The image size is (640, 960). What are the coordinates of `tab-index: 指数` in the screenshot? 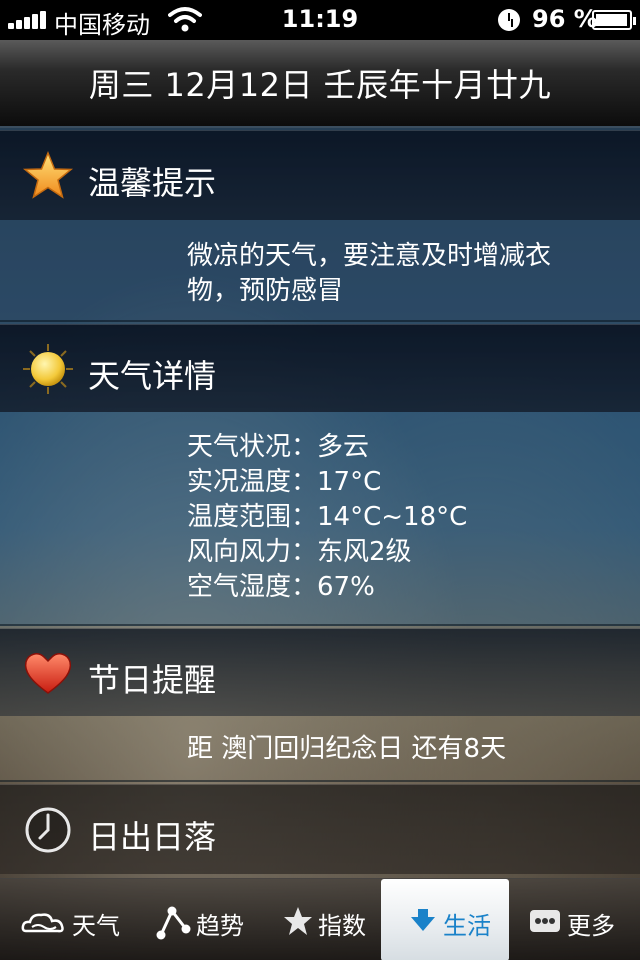 It's located at (318, 919).